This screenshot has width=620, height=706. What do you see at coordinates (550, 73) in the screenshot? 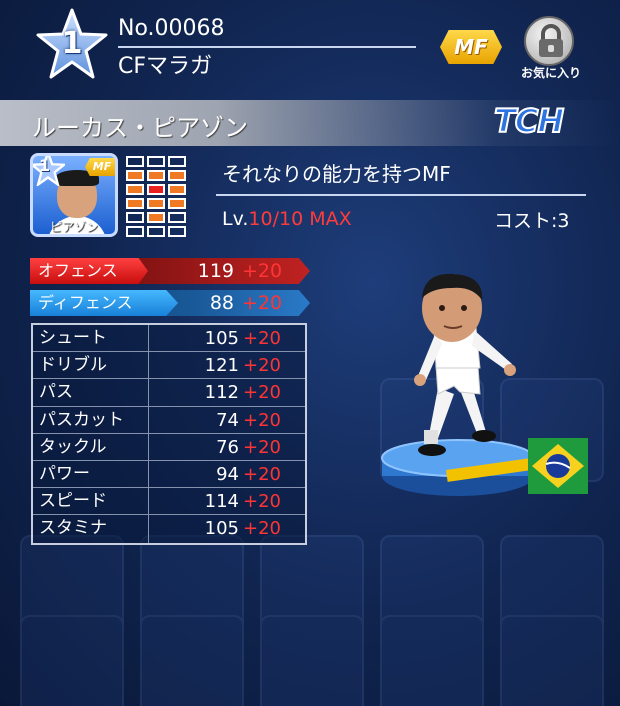
I see `favorite-label: お気に入り` at bounding box center [550, 73].